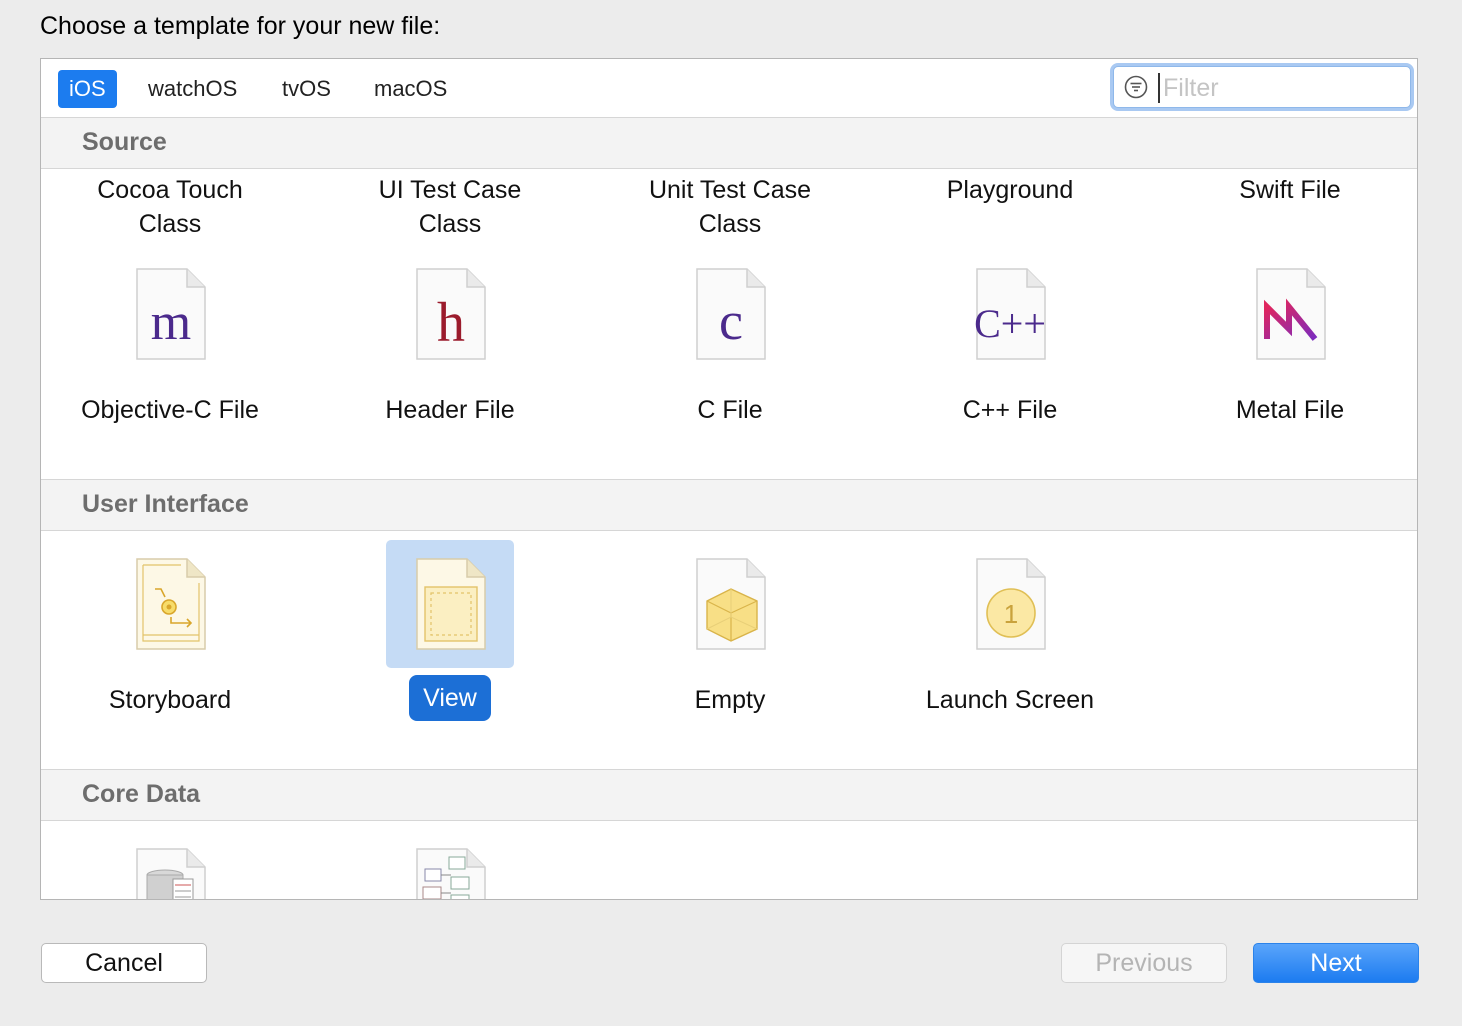  I want to click on template-label: Cocoa Touch Class, so click(170, 207).